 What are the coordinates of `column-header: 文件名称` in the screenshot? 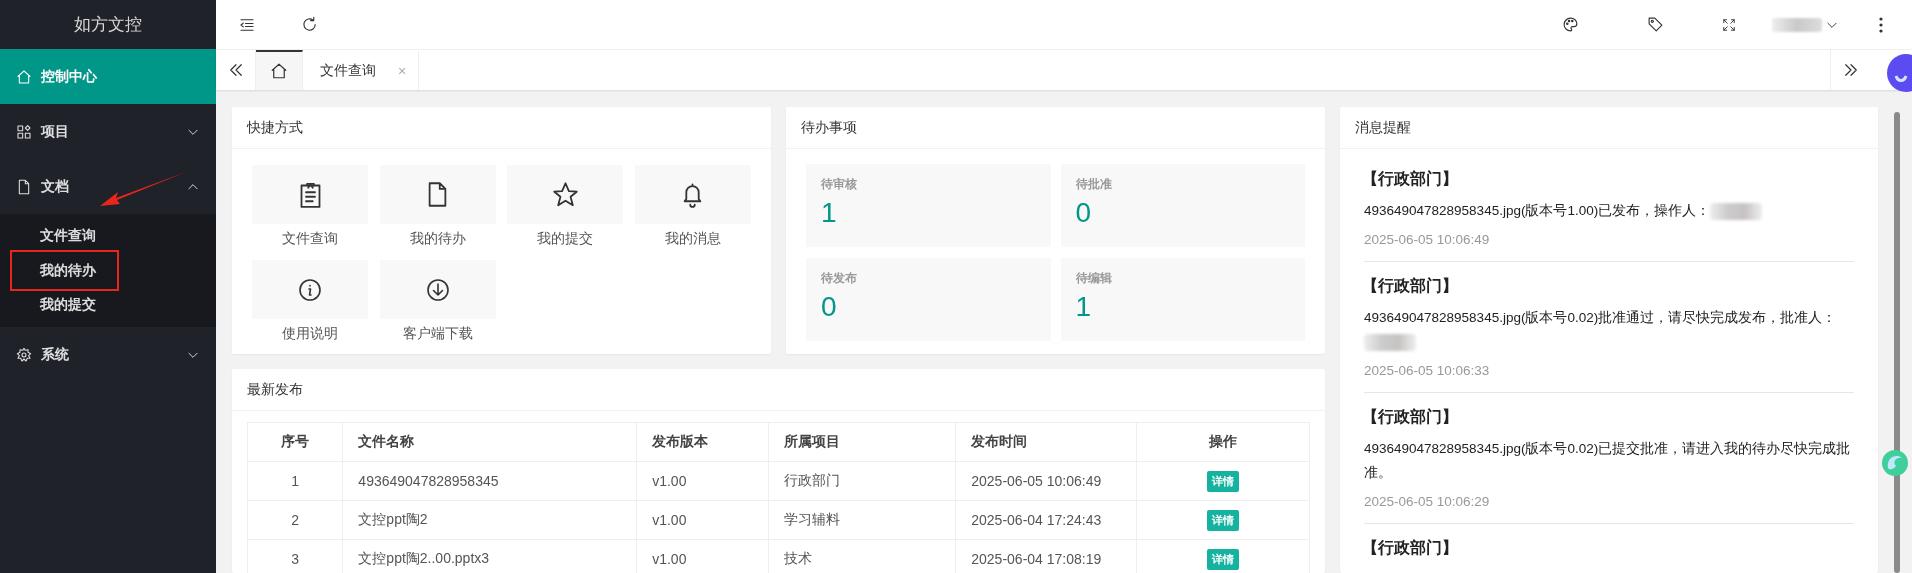 It's located at (489, 442).